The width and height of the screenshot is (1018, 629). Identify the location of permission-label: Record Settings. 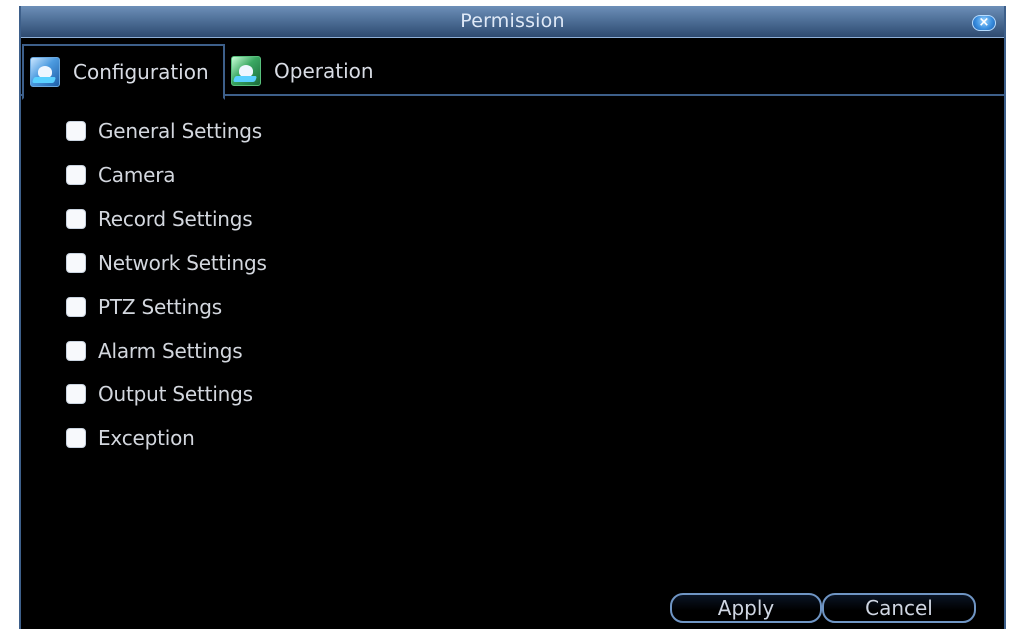
(175, 219).